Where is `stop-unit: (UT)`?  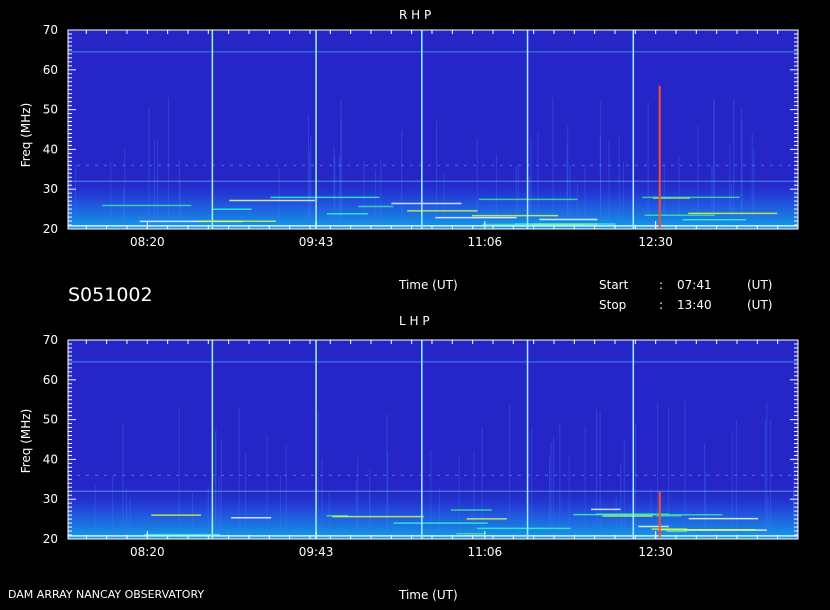 stop-unit: (UT) is located at coordinates (760, 305).